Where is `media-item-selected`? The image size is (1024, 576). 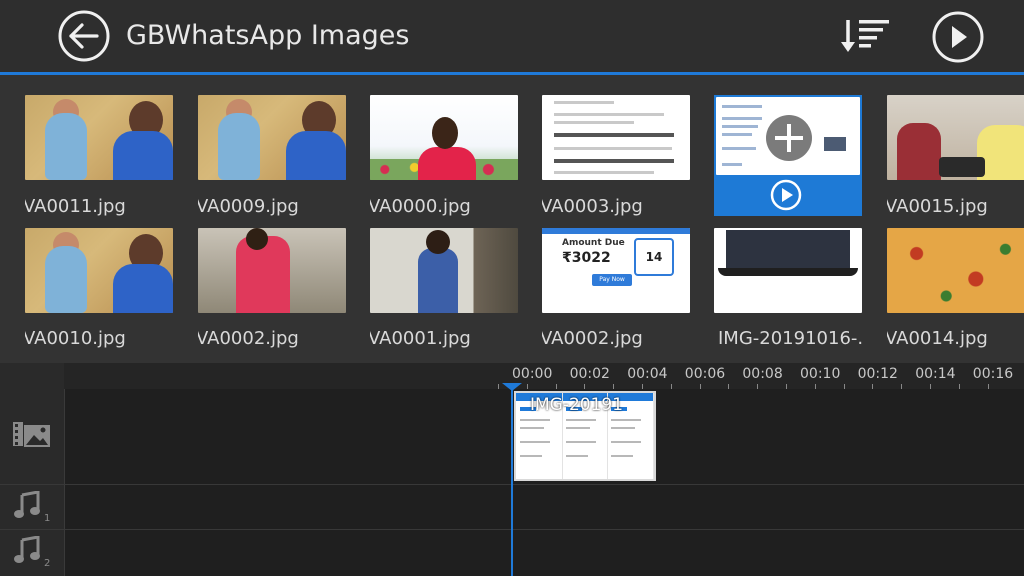
media-item-selected is located at coordinates (788, 155).